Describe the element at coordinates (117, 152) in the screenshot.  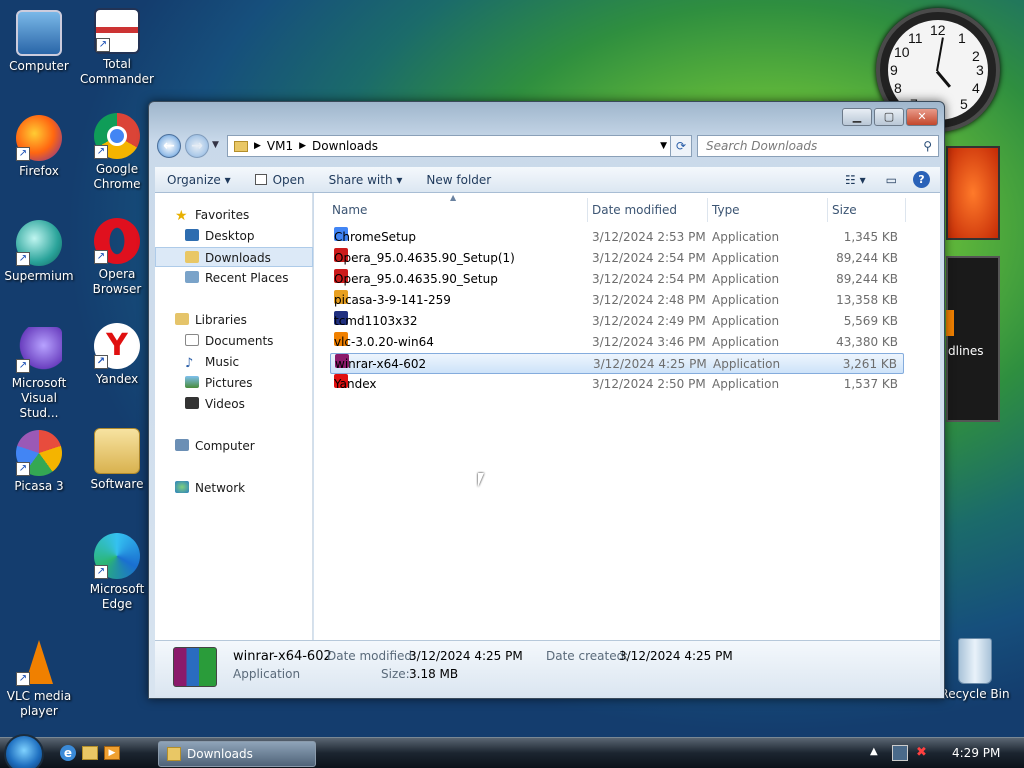
I see `desktop-icon-chrome: ↗ Google Chrome` at that location.